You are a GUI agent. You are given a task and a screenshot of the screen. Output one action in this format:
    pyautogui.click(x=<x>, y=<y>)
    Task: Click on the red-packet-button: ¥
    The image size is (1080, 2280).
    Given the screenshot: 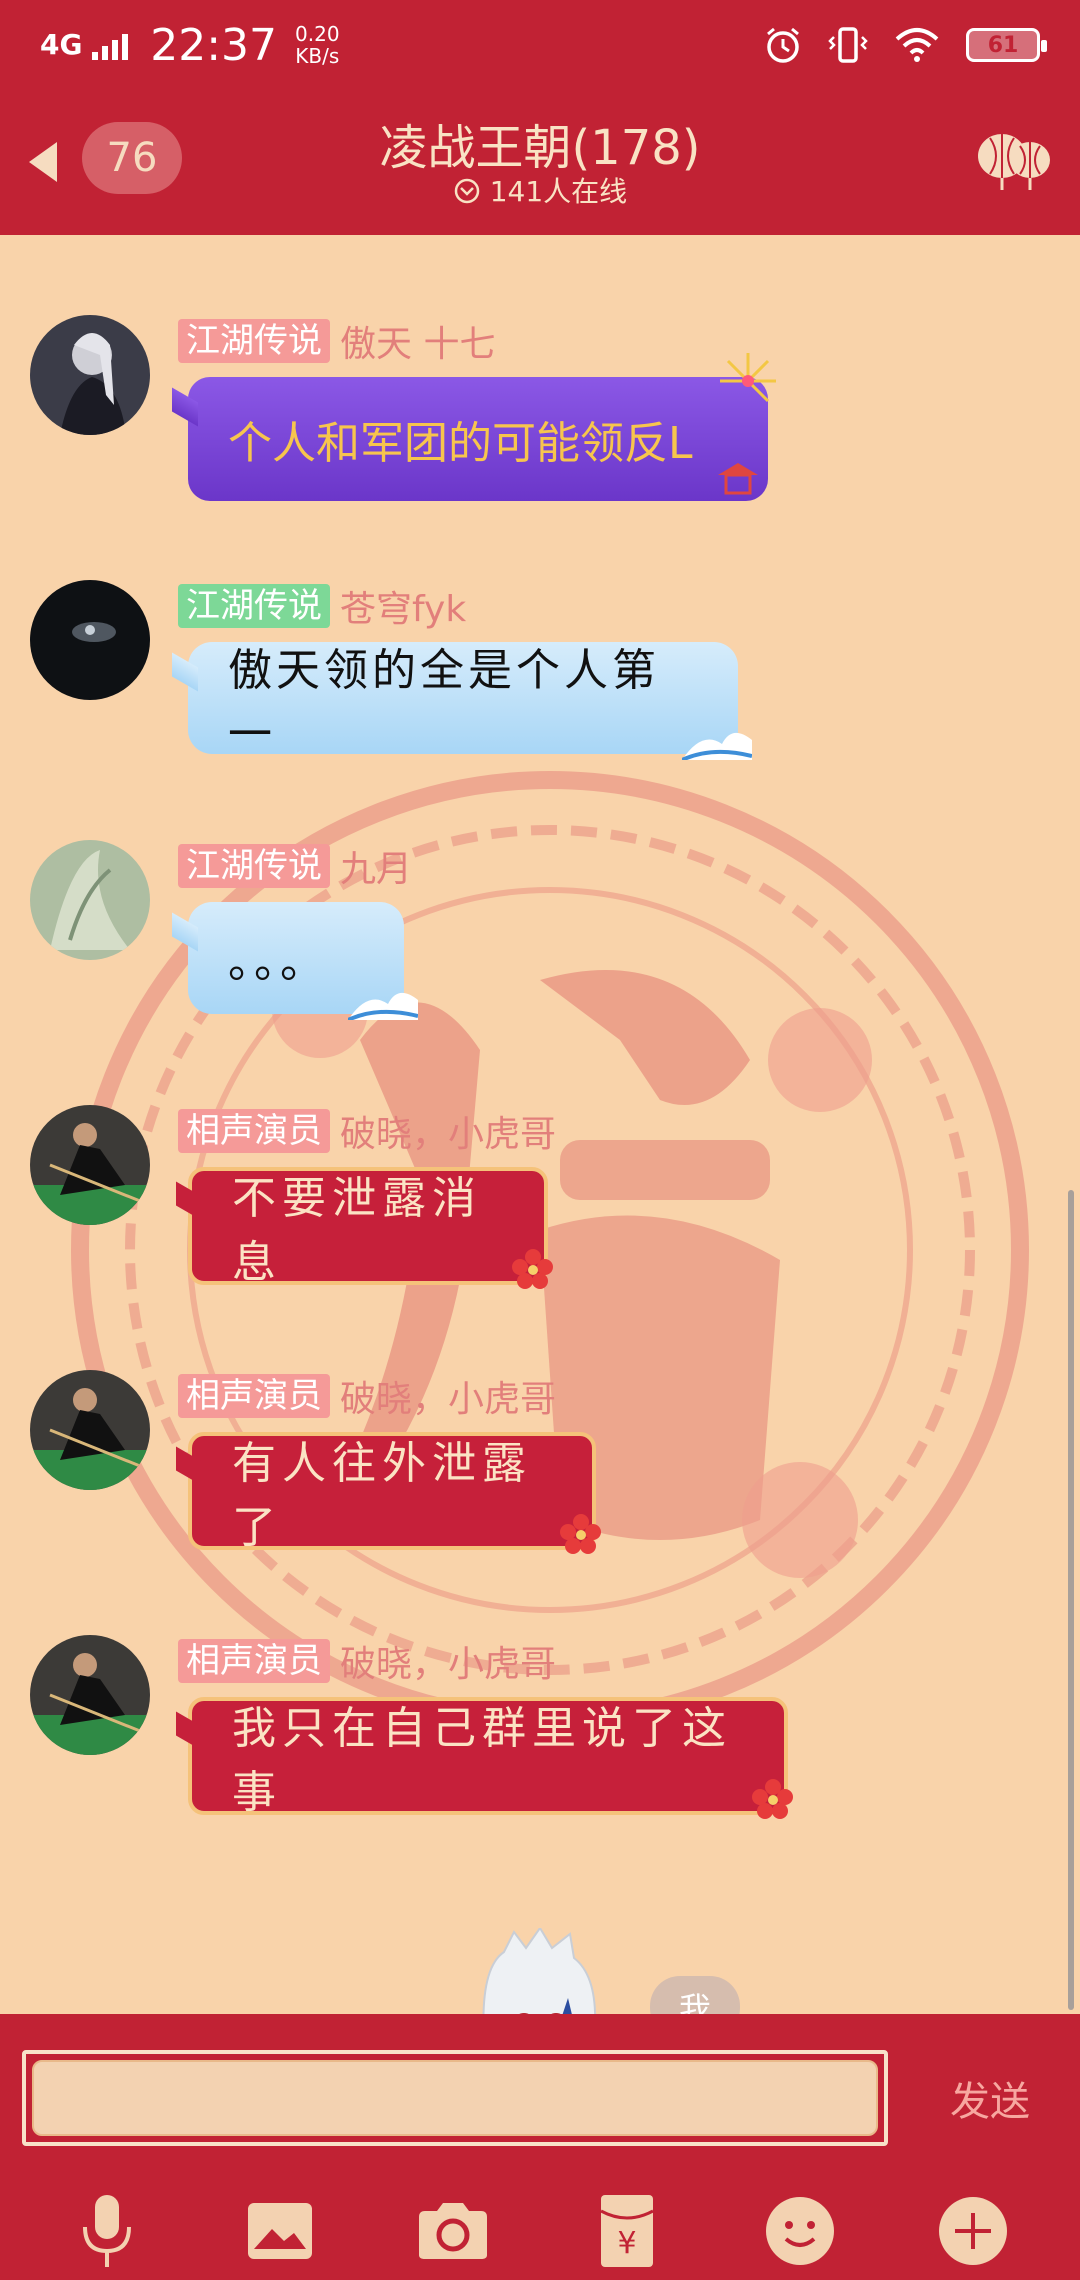 What is the action you would take?
    pyautogui.click(x=627, y=2231)
    